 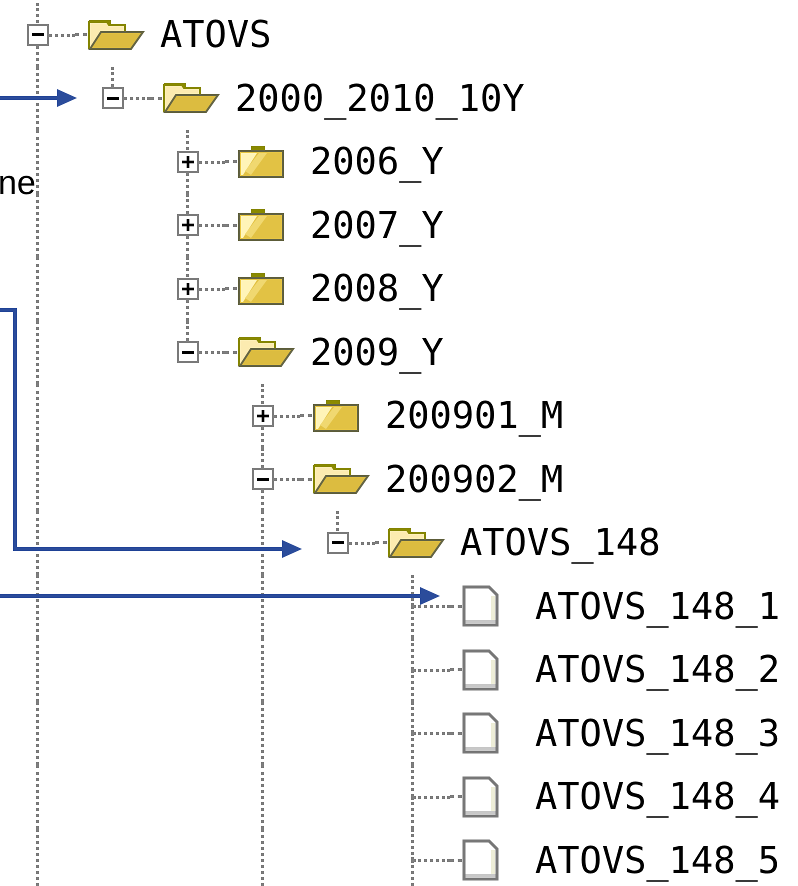 I want to click on note-text: ne, so click(x=18, y=183).